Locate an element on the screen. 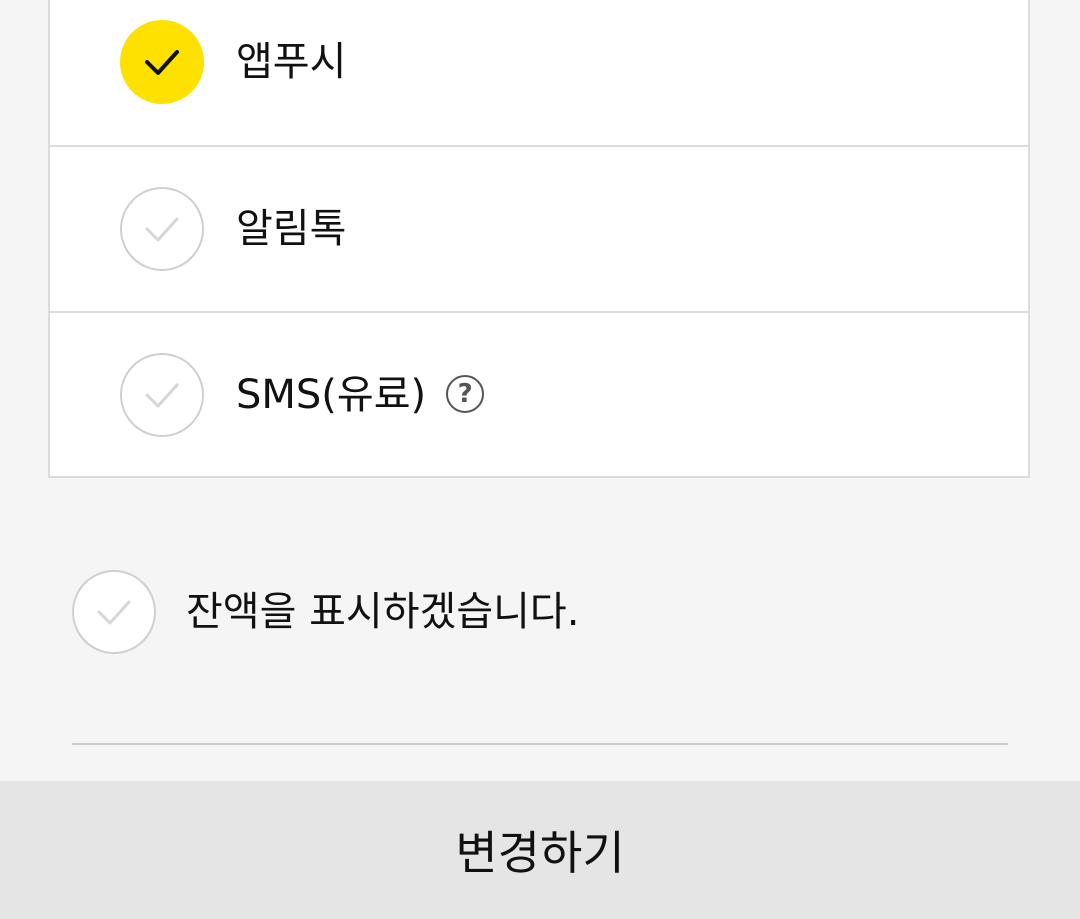 The image size is (1080, 919). app-push-label: 앱푸시 is located at coordinates (291, 62).